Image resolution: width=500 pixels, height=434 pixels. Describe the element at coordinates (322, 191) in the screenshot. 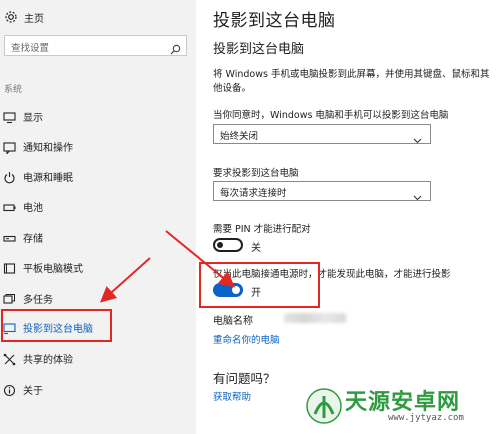

I see `ask-to-project-dropdown: 每次请求连接时` at that location.